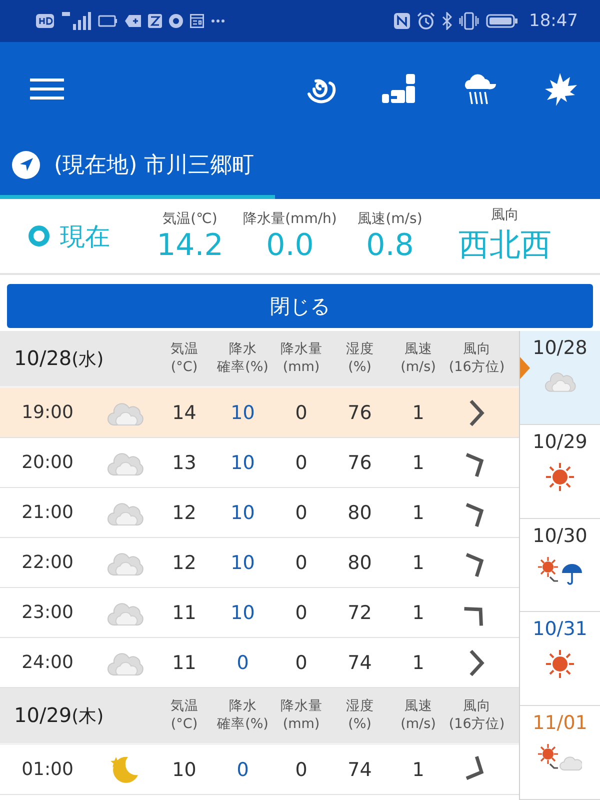 The width and height of the screenshot is (600, 800). What do you see at coordinates (155, 21) in the screenshot?
I see `app-icon` at bounding box center [155, 21].